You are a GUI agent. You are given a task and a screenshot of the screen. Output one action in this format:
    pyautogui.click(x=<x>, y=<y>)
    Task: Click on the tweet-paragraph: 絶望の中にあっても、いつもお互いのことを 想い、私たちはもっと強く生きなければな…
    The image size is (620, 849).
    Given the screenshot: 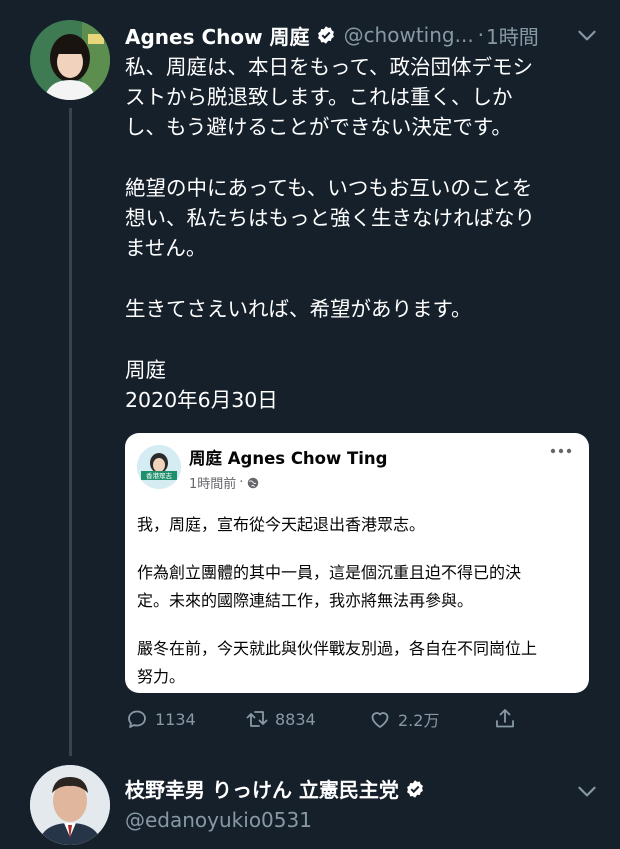 What is the action you would take?
    pyautogui.click(x=330, y=218)
    